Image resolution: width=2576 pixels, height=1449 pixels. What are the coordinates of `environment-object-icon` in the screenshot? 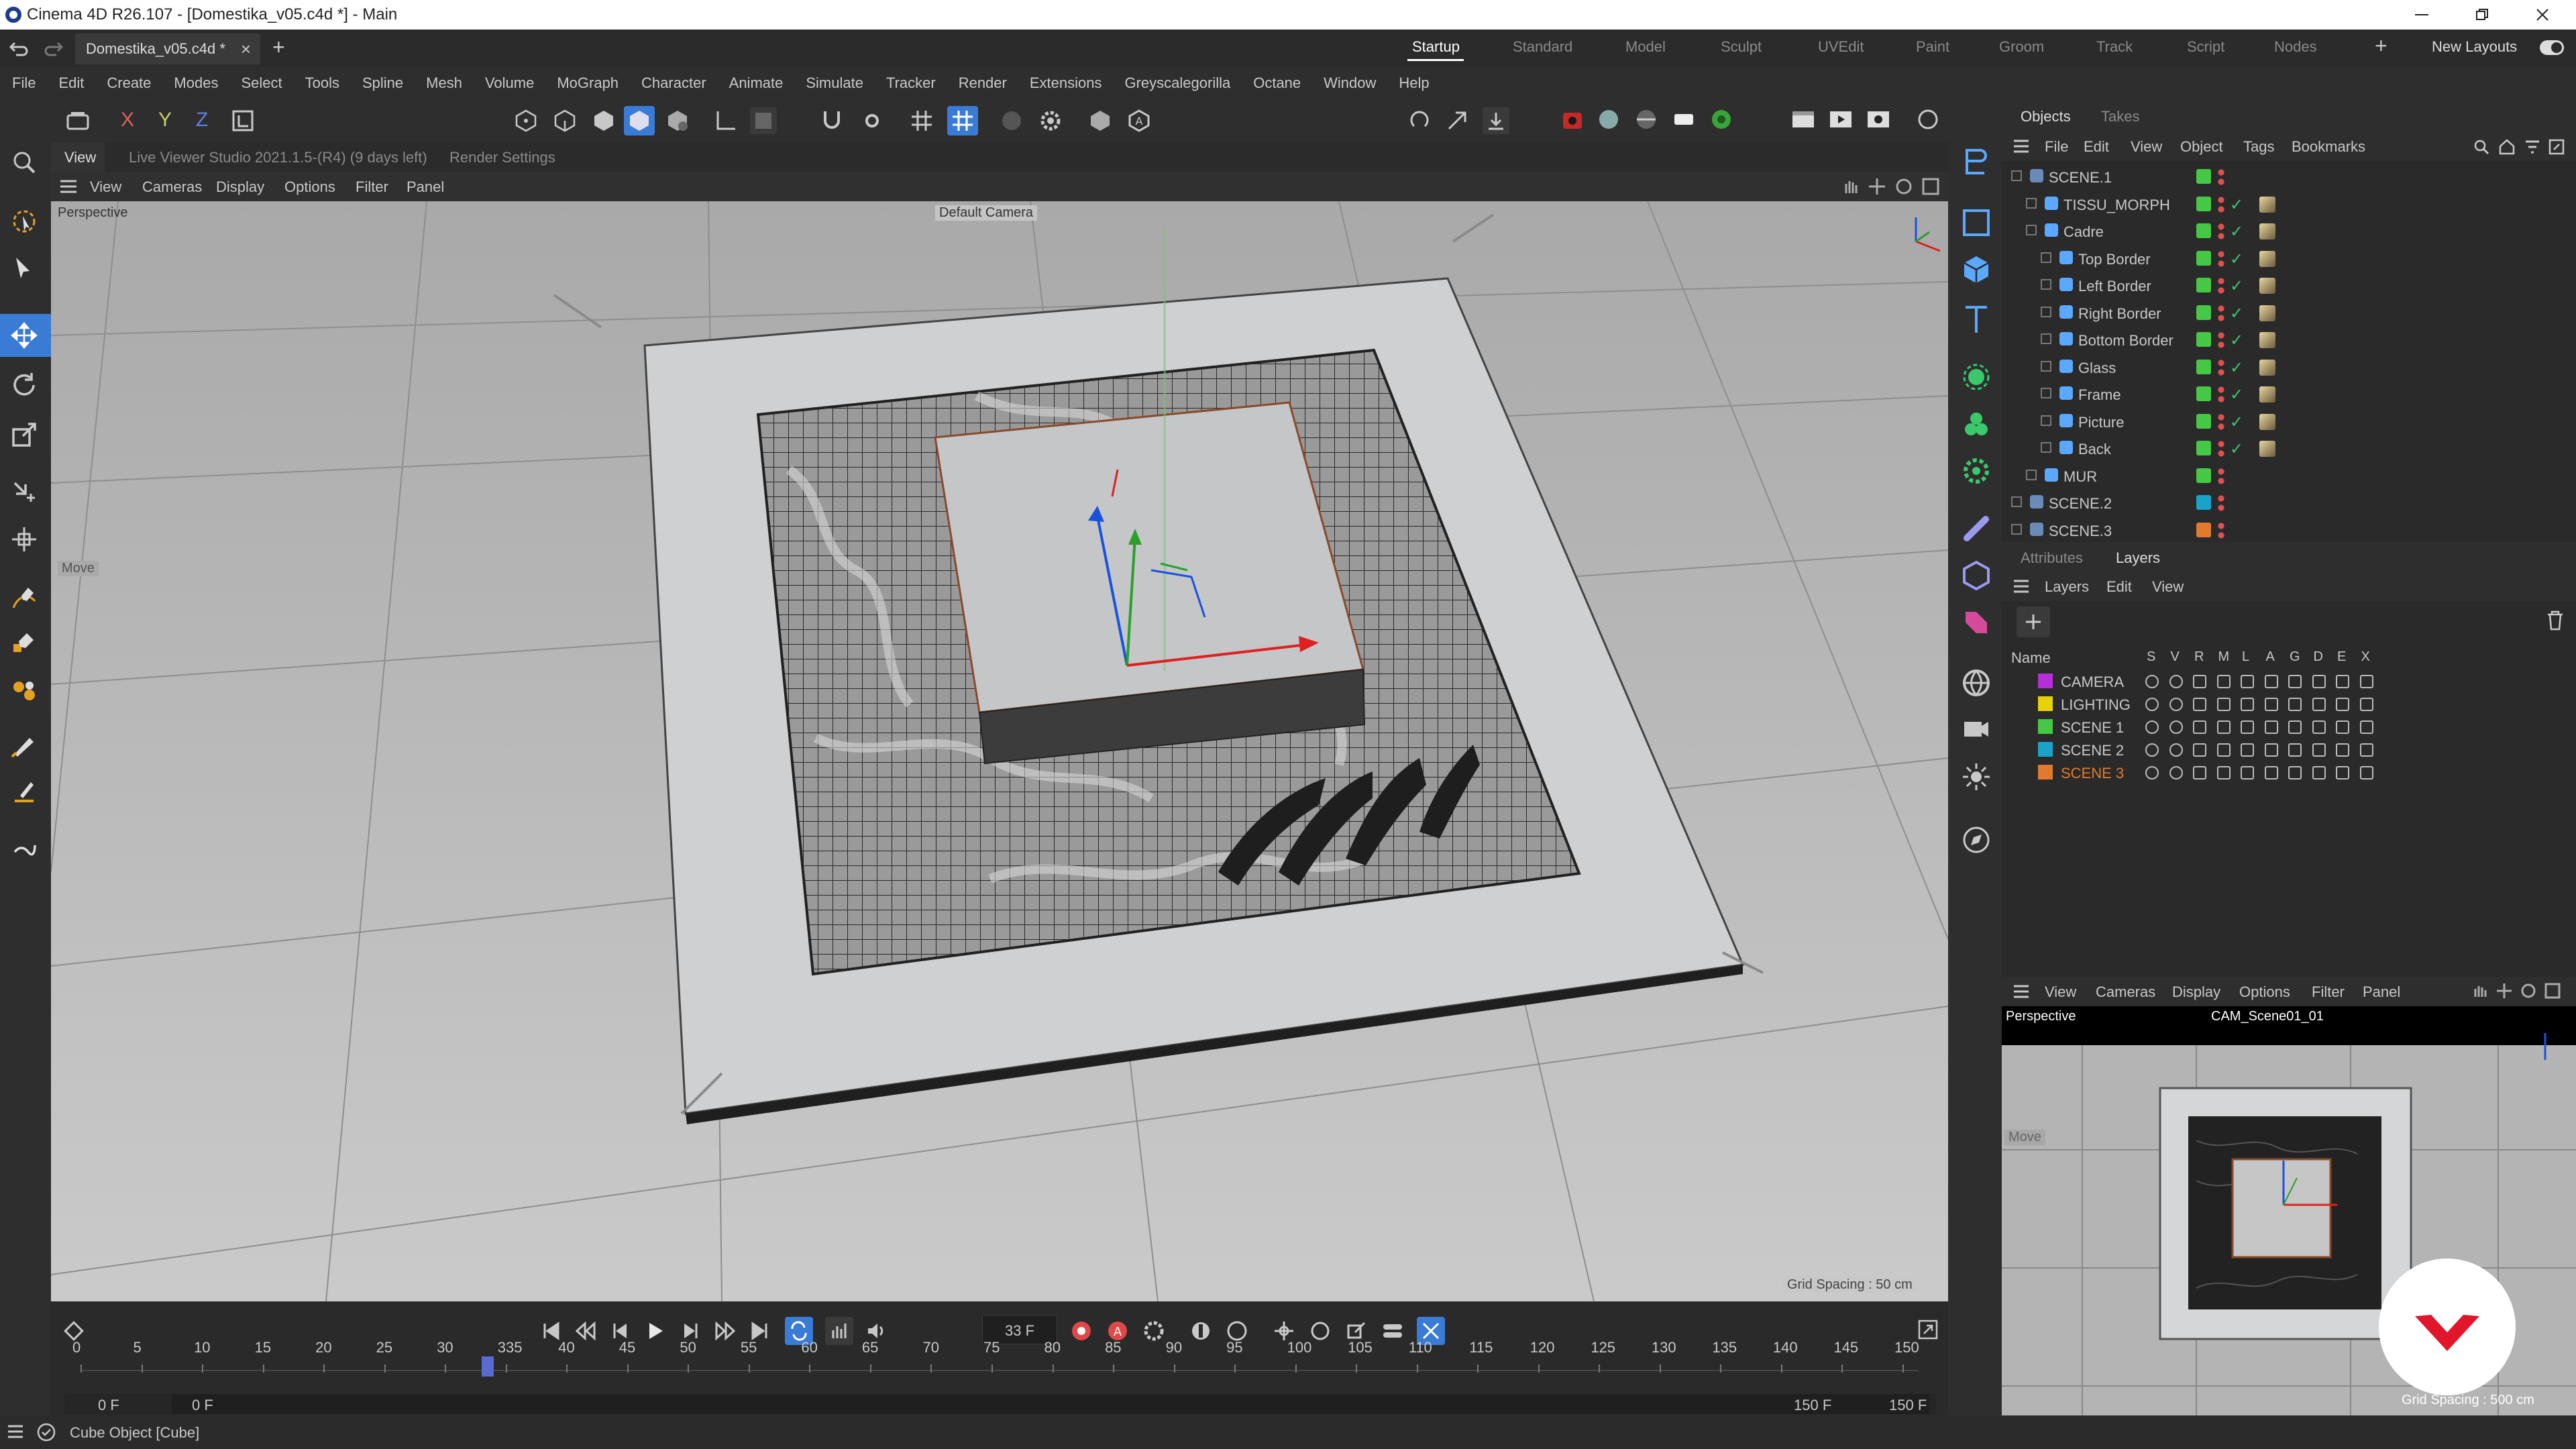 It's located at (1976, 683).